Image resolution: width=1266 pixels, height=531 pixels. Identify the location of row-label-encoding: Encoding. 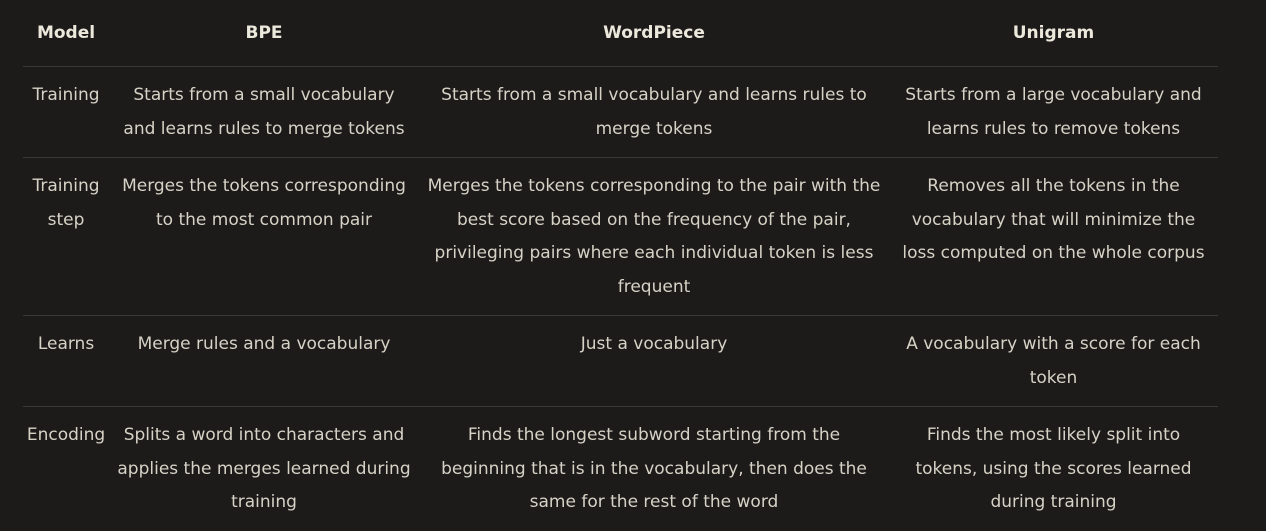
(66, 435).